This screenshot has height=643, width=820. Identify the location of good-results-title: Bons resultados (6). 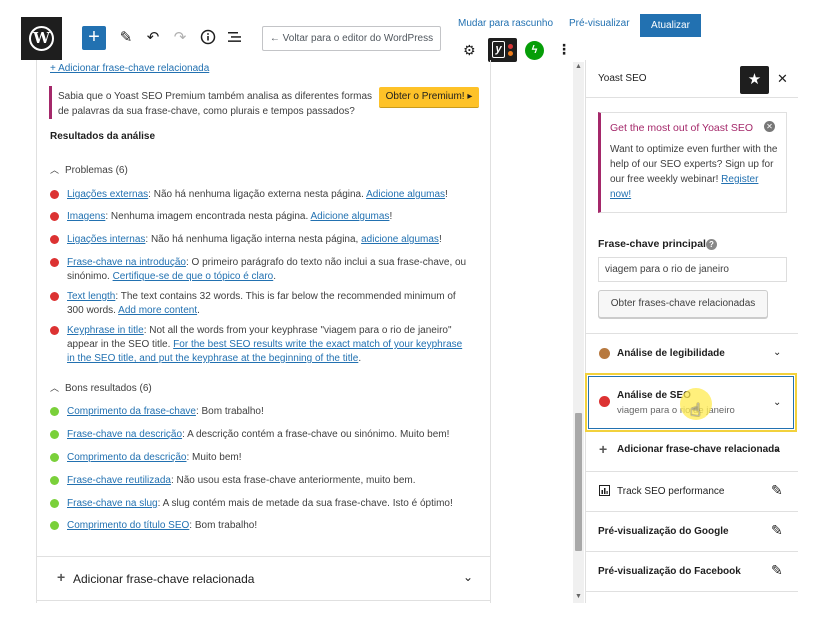
(108, 388).